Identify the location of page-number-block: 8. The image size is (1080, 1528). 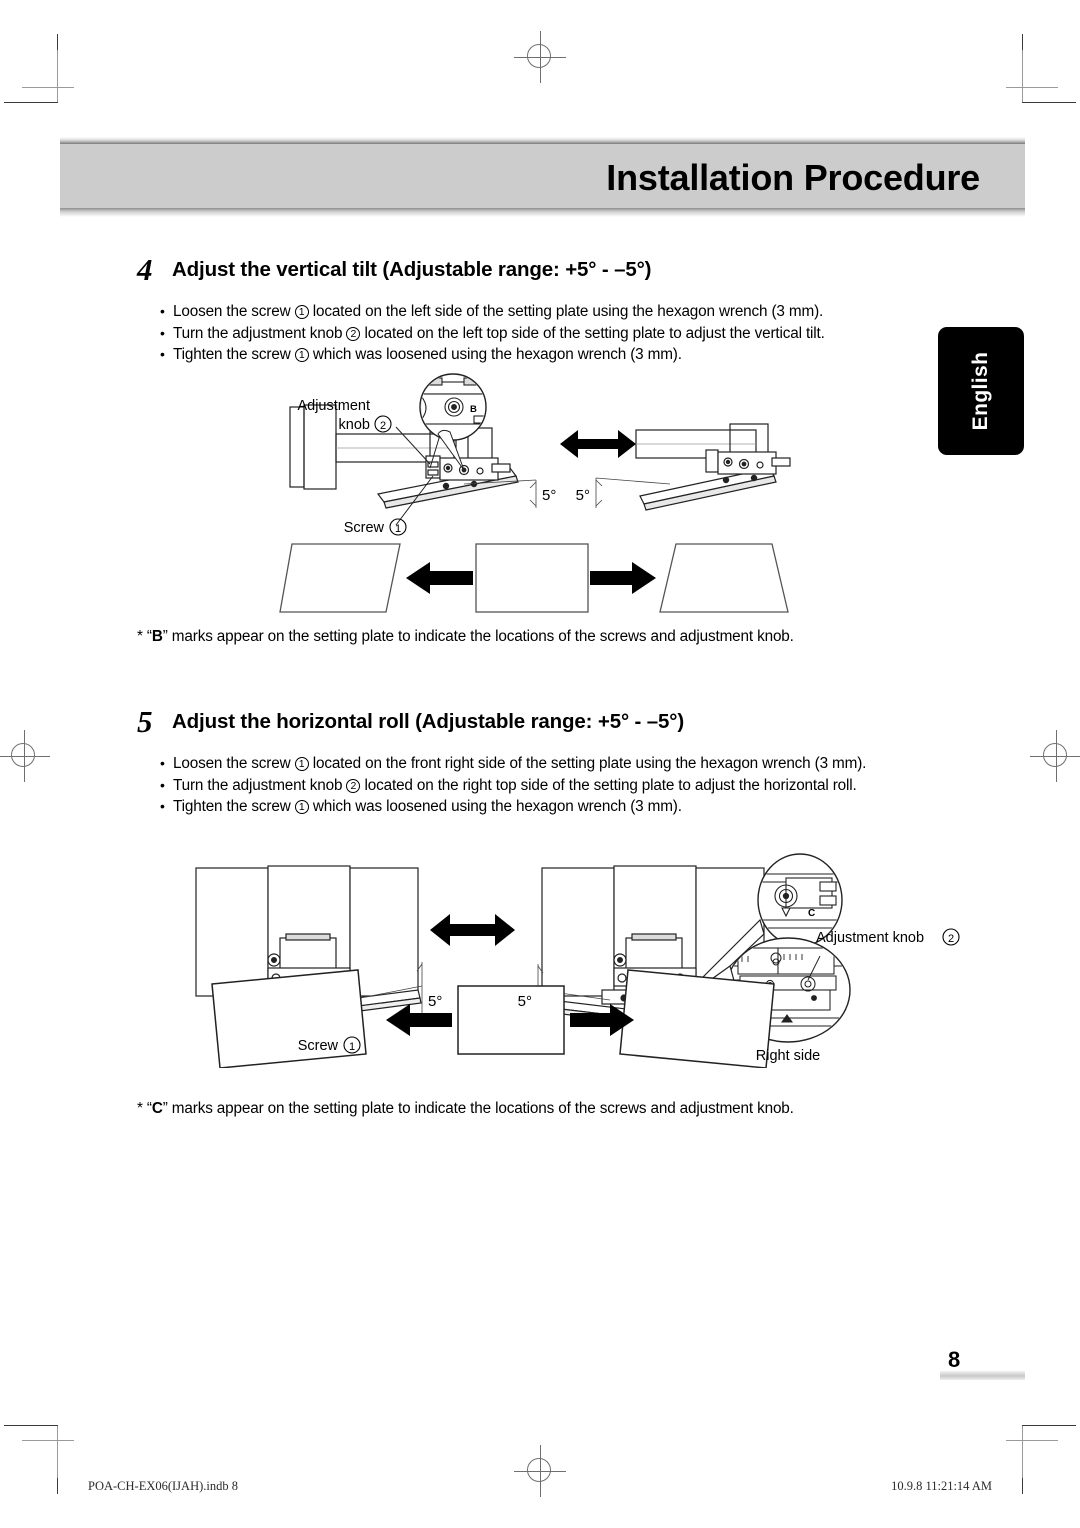
(952, 1360).